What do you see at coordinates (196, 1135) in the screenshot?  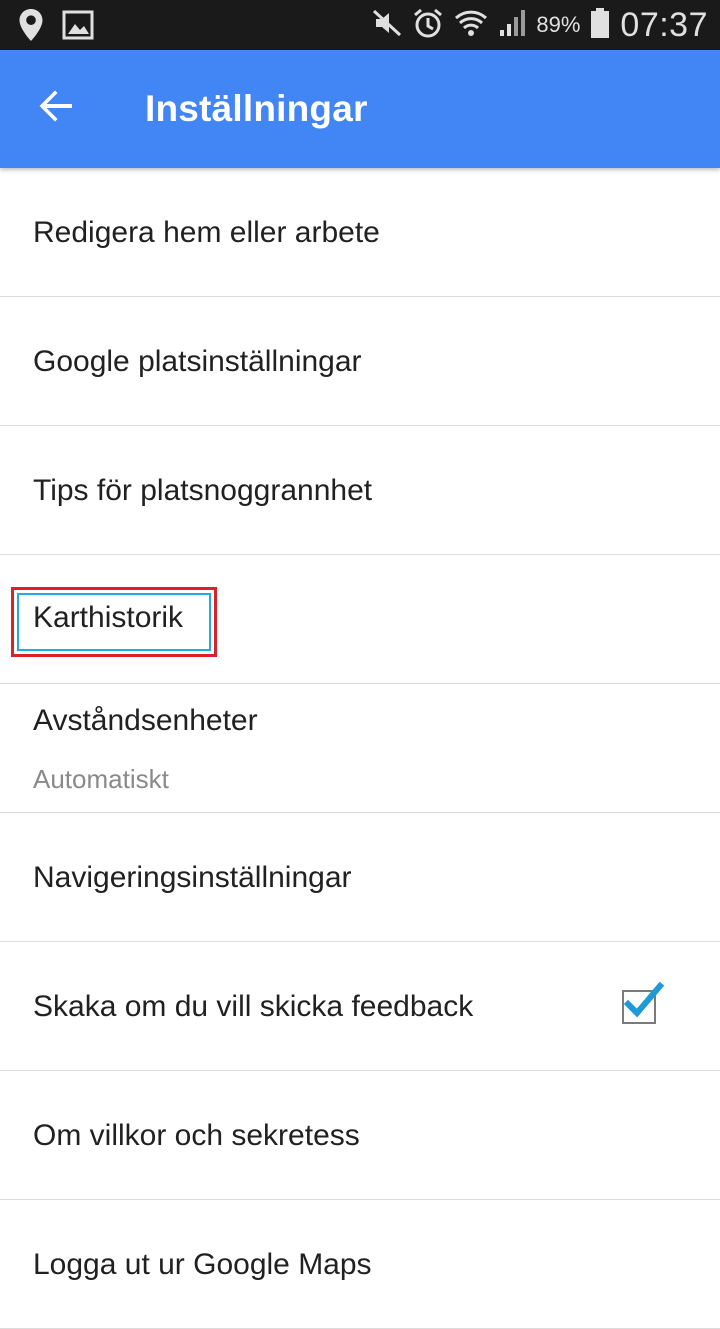 I see `setting-label: Om villkor och sekretess` at bounding box center [196, 1135].